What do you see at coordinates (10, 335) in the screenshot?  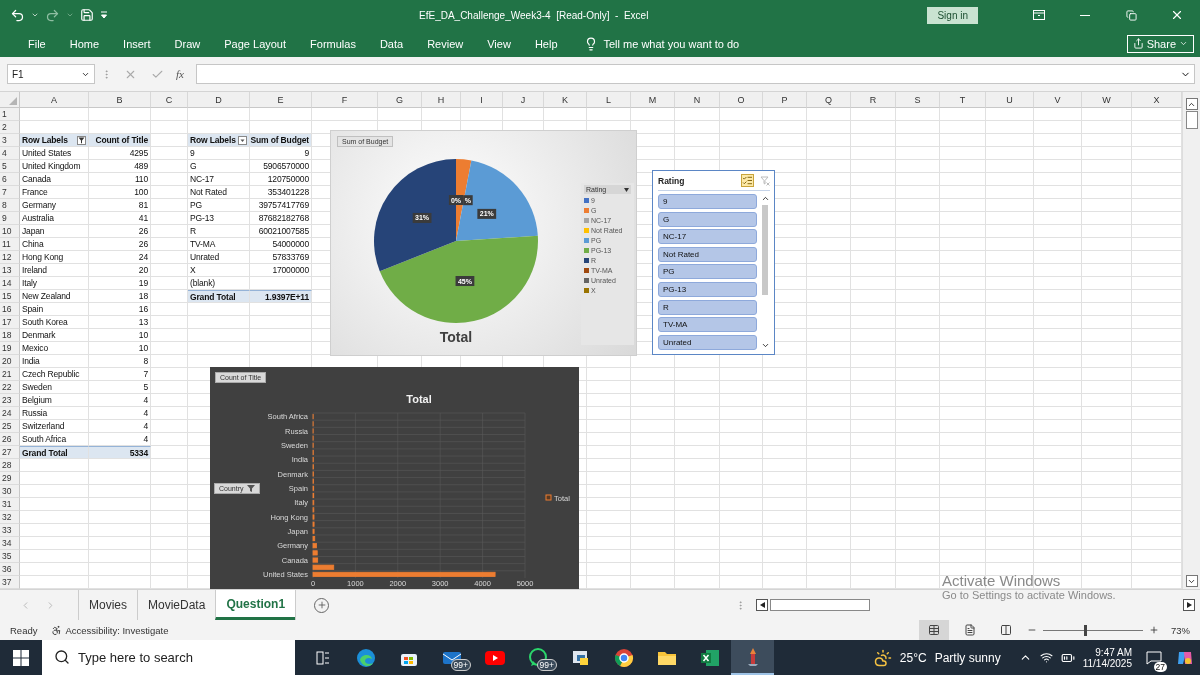 I see `row-header: 18` at bounding box center [10, 335].